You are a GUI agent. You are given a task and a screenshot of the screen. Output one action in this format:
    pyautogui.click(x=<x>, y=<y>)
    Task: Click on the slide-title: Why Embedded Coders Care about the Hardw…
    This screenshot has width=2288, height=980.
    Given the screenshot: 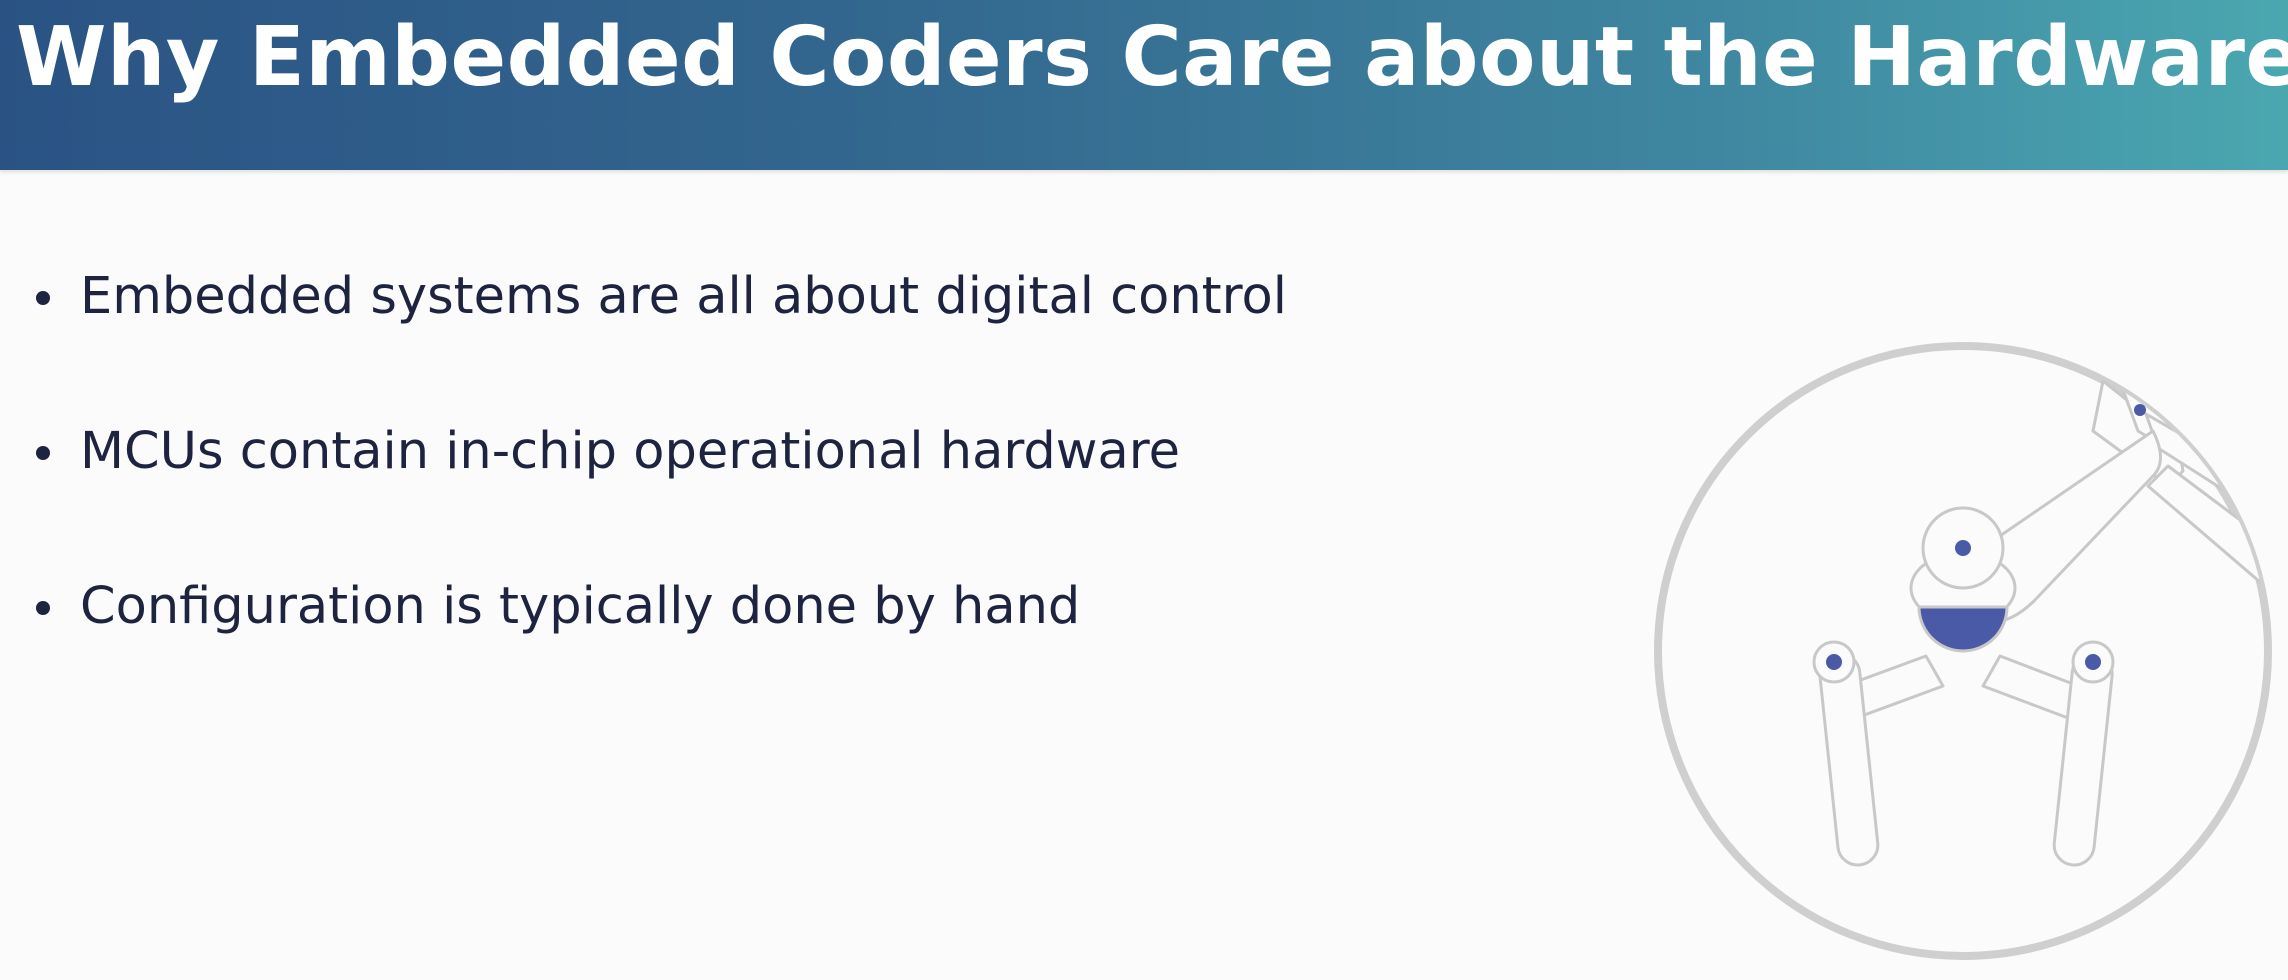 What is the action you would take?
    pyautogui.click(x=1152, y=57)
    